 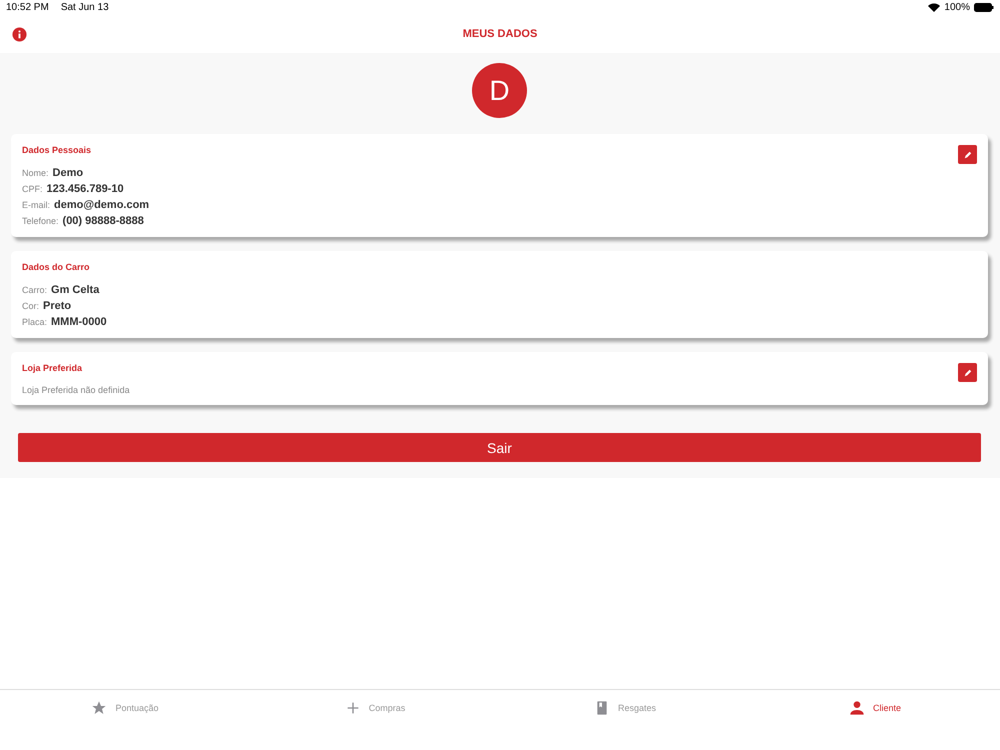 I want to click on field-label: Carro:, so click(x=35, y=290).